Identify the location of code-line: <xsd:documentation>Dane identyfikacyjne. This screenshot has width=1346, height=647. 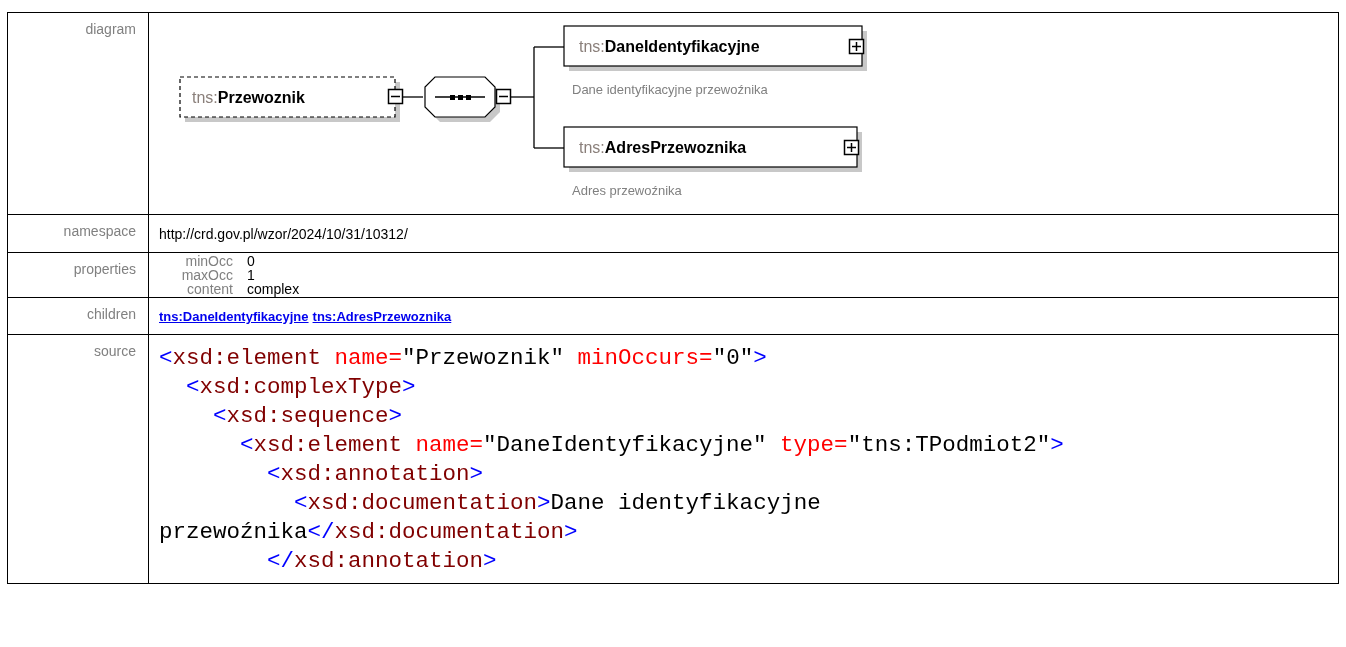
(557, 503).